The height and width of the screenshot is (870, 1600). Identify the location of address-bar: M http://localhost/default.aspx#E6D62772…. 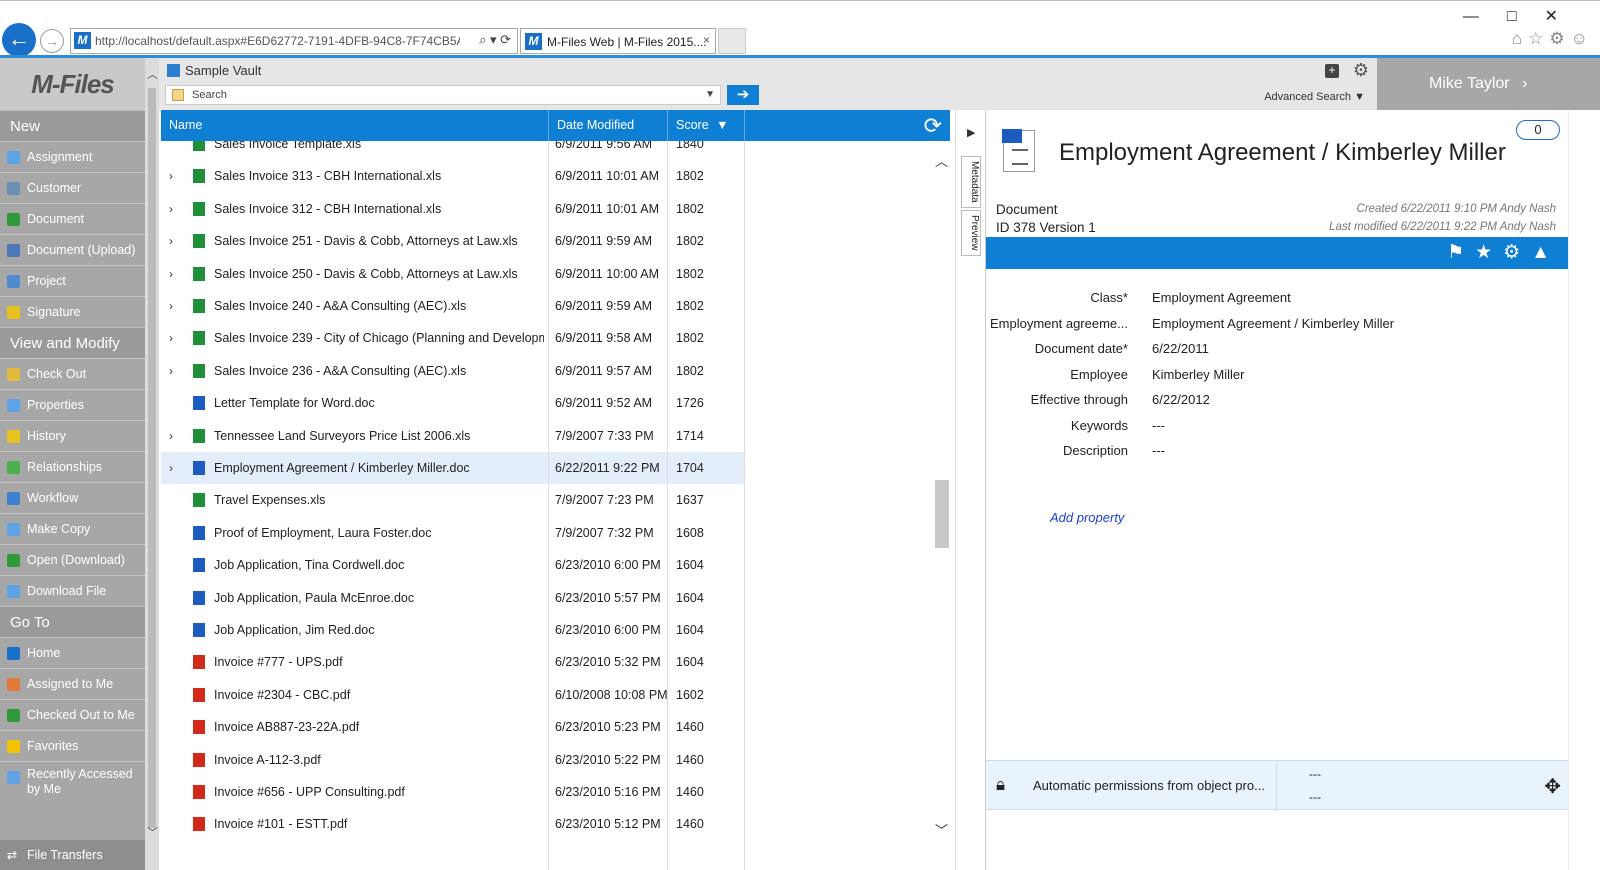
(294, 41).